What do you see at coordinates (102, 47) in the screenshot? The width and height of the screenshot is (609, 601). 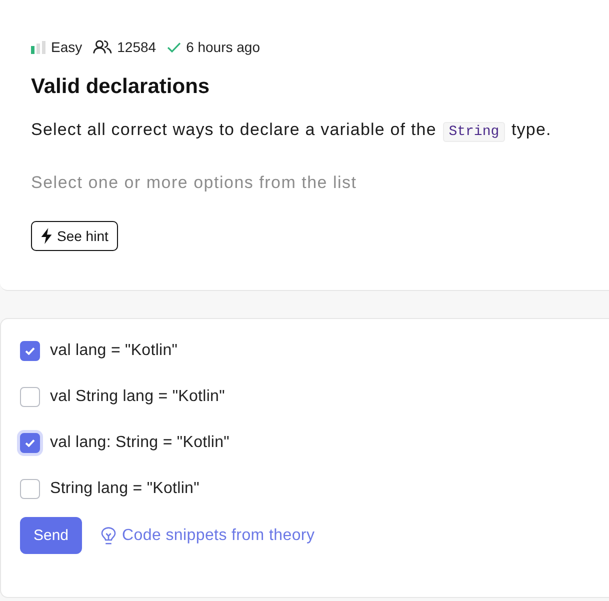 I see `users-icon` at bounding box center [102, 47].